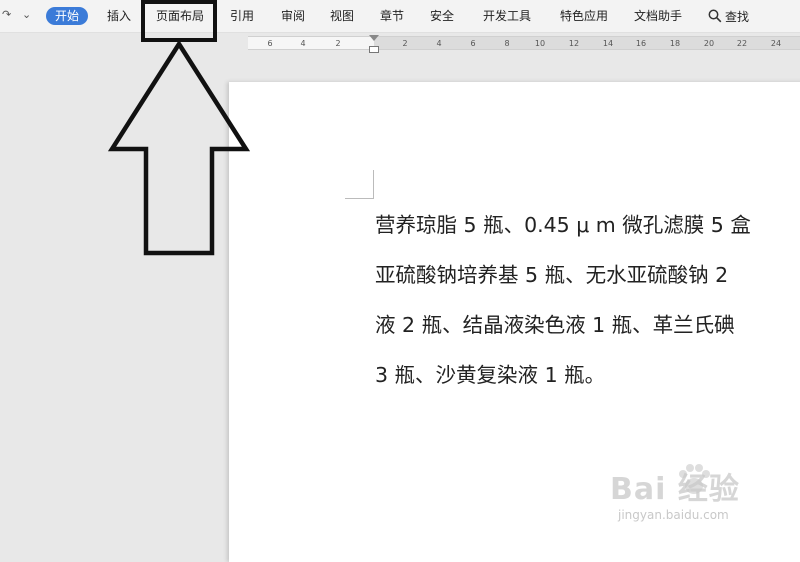  I want to click on ruler-tick: 20, so click(709, 43).